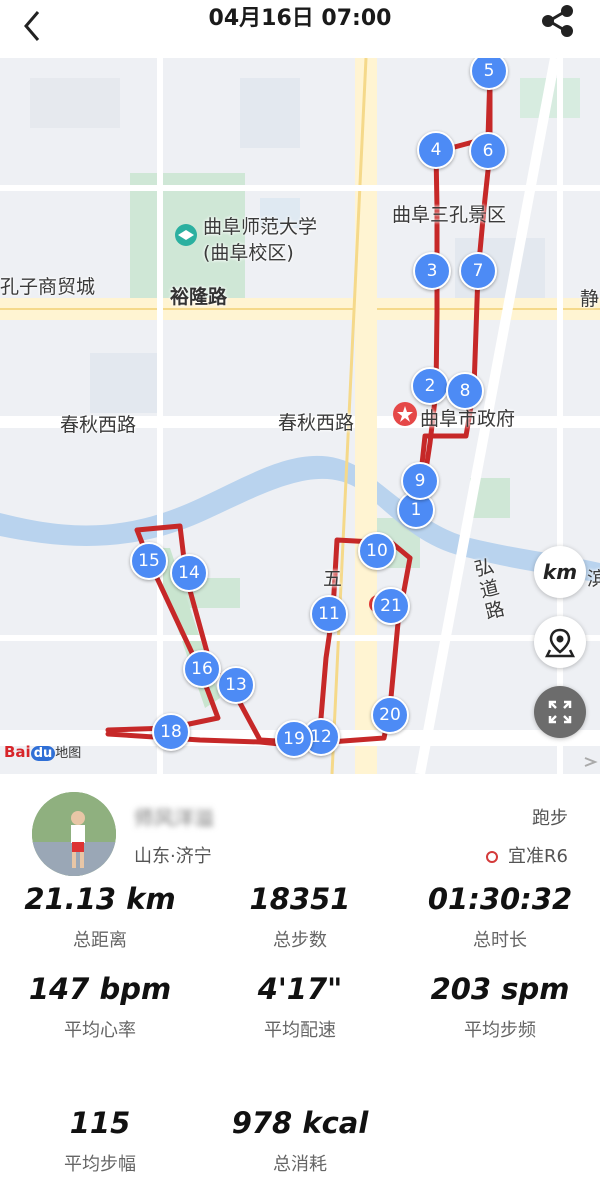 This screenshot has height=1181, width=600. I want to click on top-bar: 04月16日 07:00, so click(300, 29).